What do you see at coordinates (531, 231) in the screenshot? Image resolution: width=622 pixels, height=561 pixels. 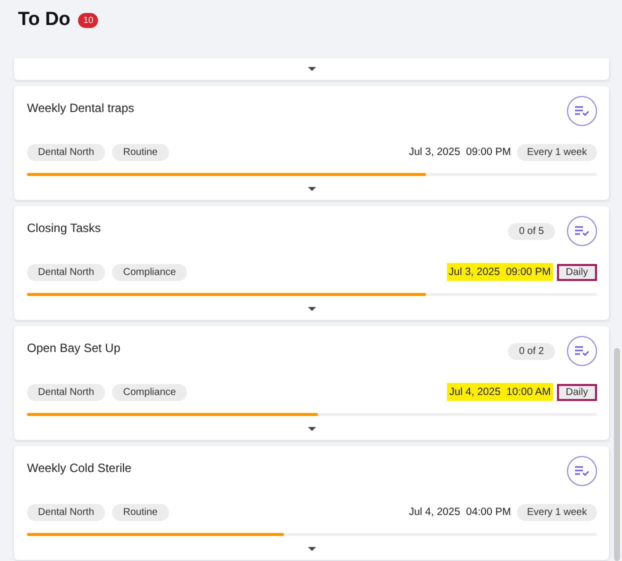 I see `progress-count: 0 of 5` at bounding box center [531, 231].